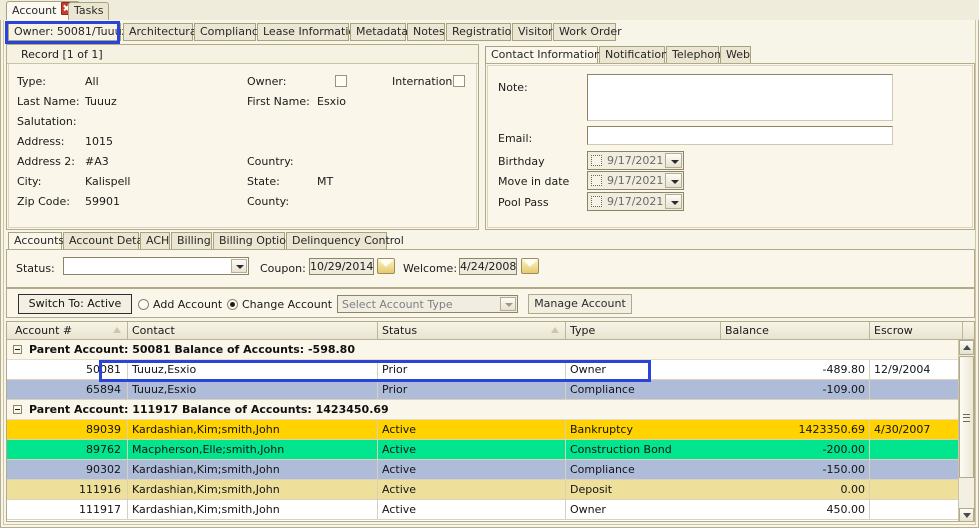  Describe the element at coordinates (75, 304) in the screenshot. I see `switch-to-active-button: Switch To: Active` at that location.